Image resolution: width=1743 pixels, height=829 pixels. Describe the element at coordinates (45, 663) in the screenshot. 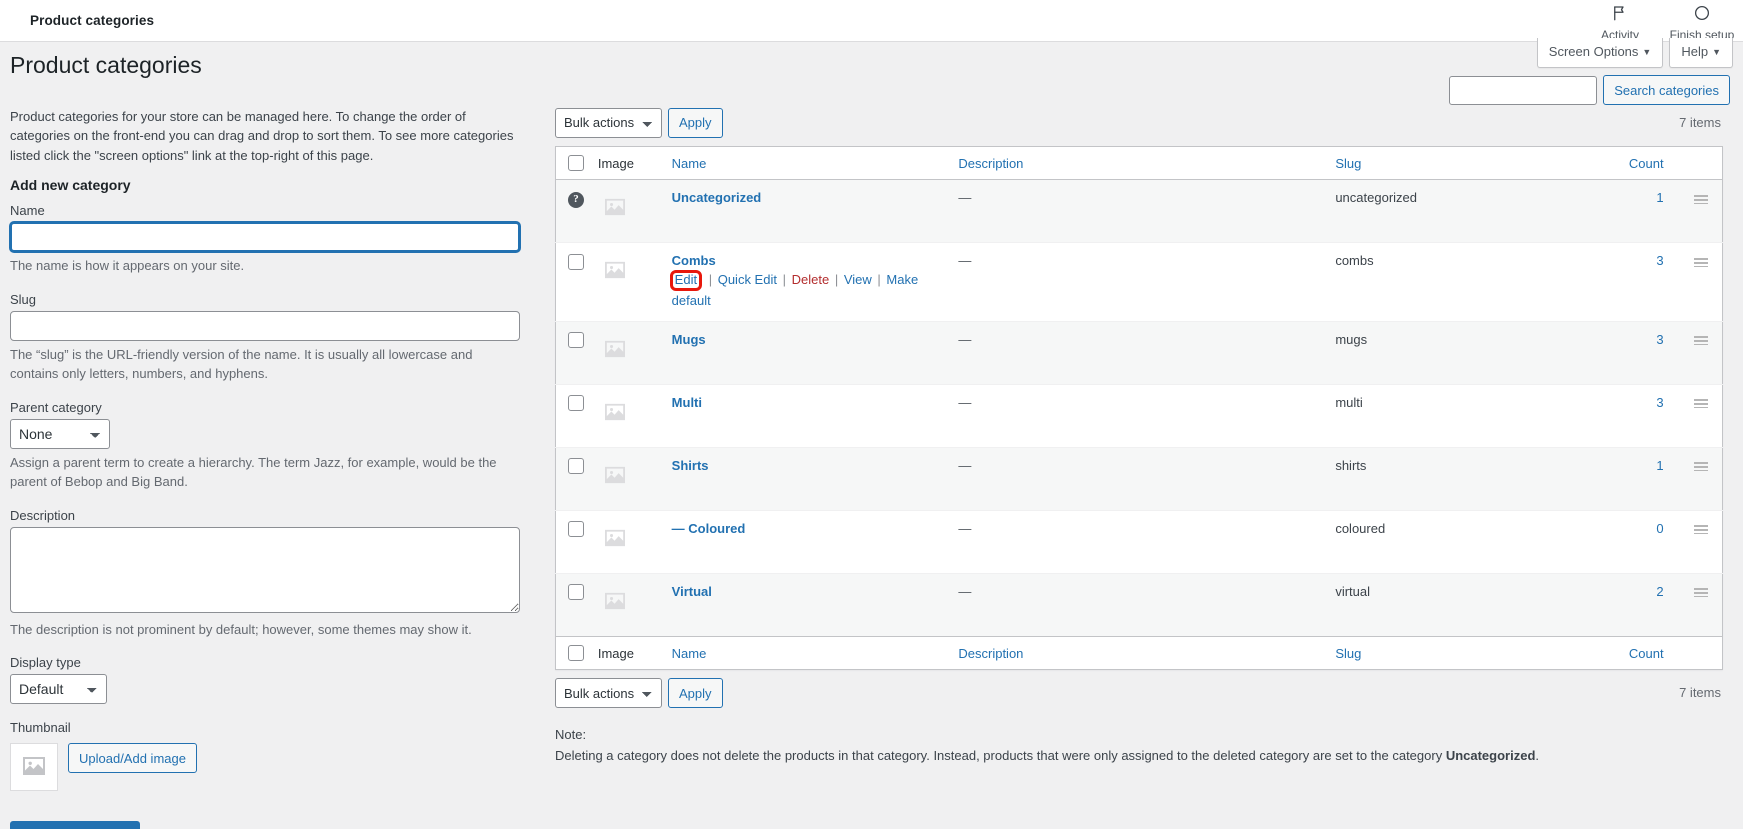

I see `display-type-label: Display type` at that location.